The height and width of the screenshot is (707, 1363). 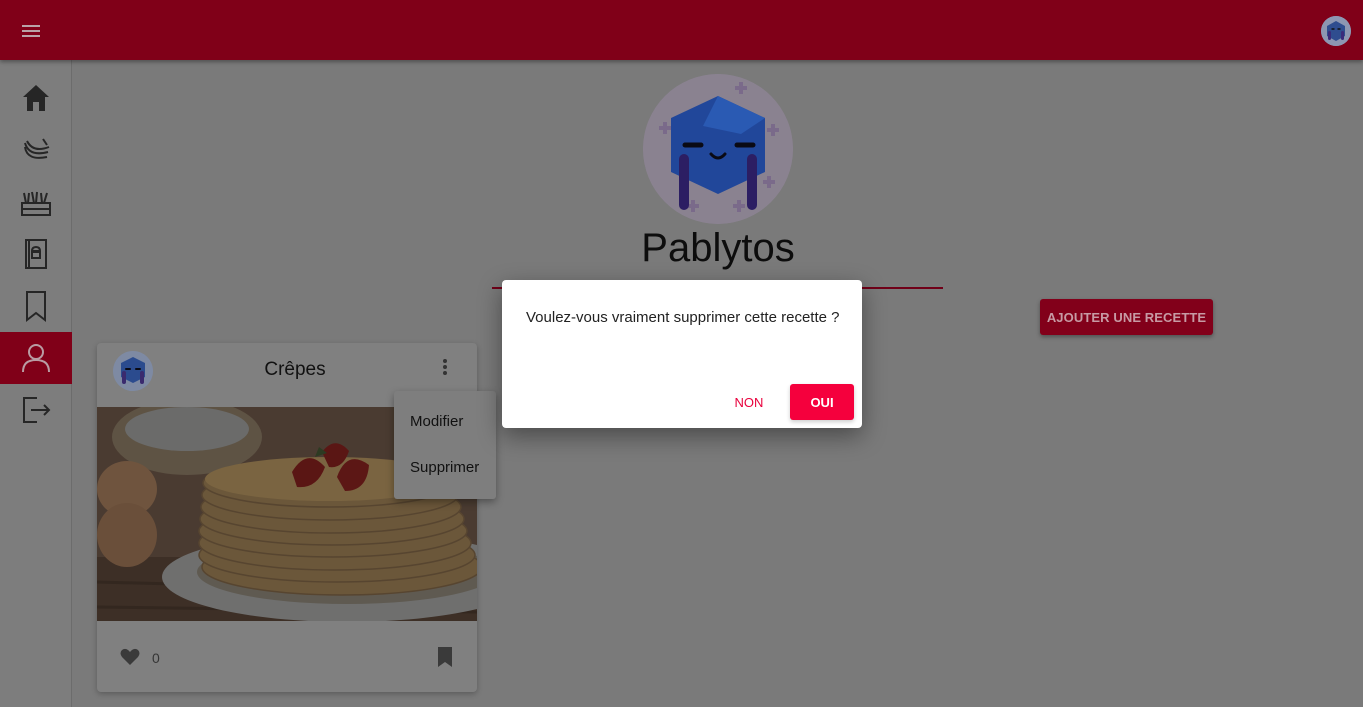 I want to click on heart-icon, so click(x=130, y=657).